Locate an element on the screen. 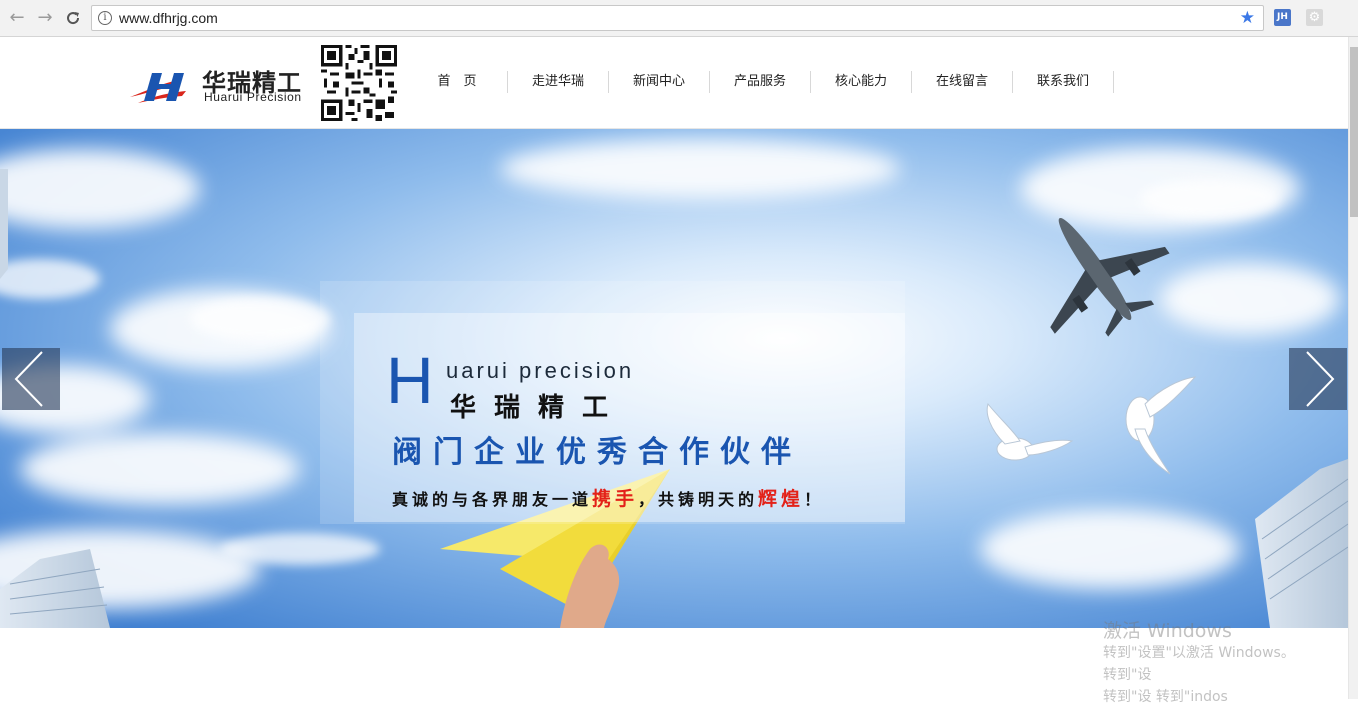 The image size is (1358, 708). nav-item-products: 产品服务 is located at coordinates (760, 82).